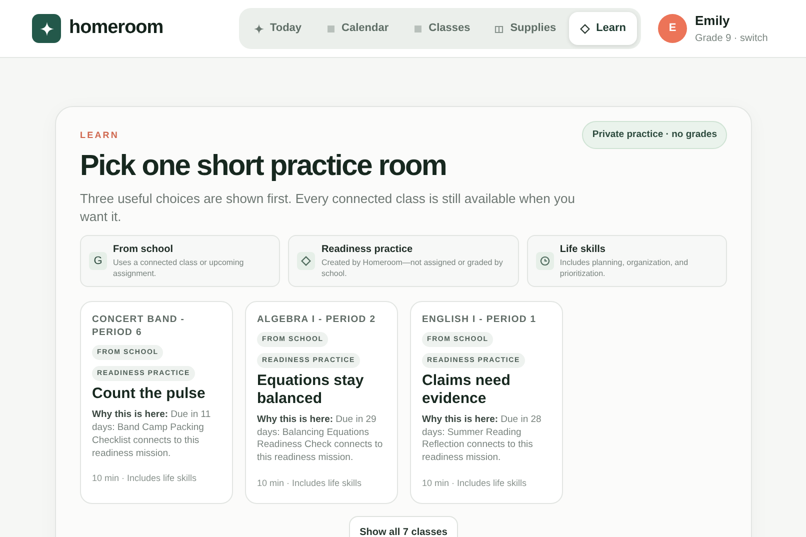 The width and height of the screenshot is (806, 537). I want to click on class-name: CONCERT BAND - PERIOD 6, so click(139, 326).